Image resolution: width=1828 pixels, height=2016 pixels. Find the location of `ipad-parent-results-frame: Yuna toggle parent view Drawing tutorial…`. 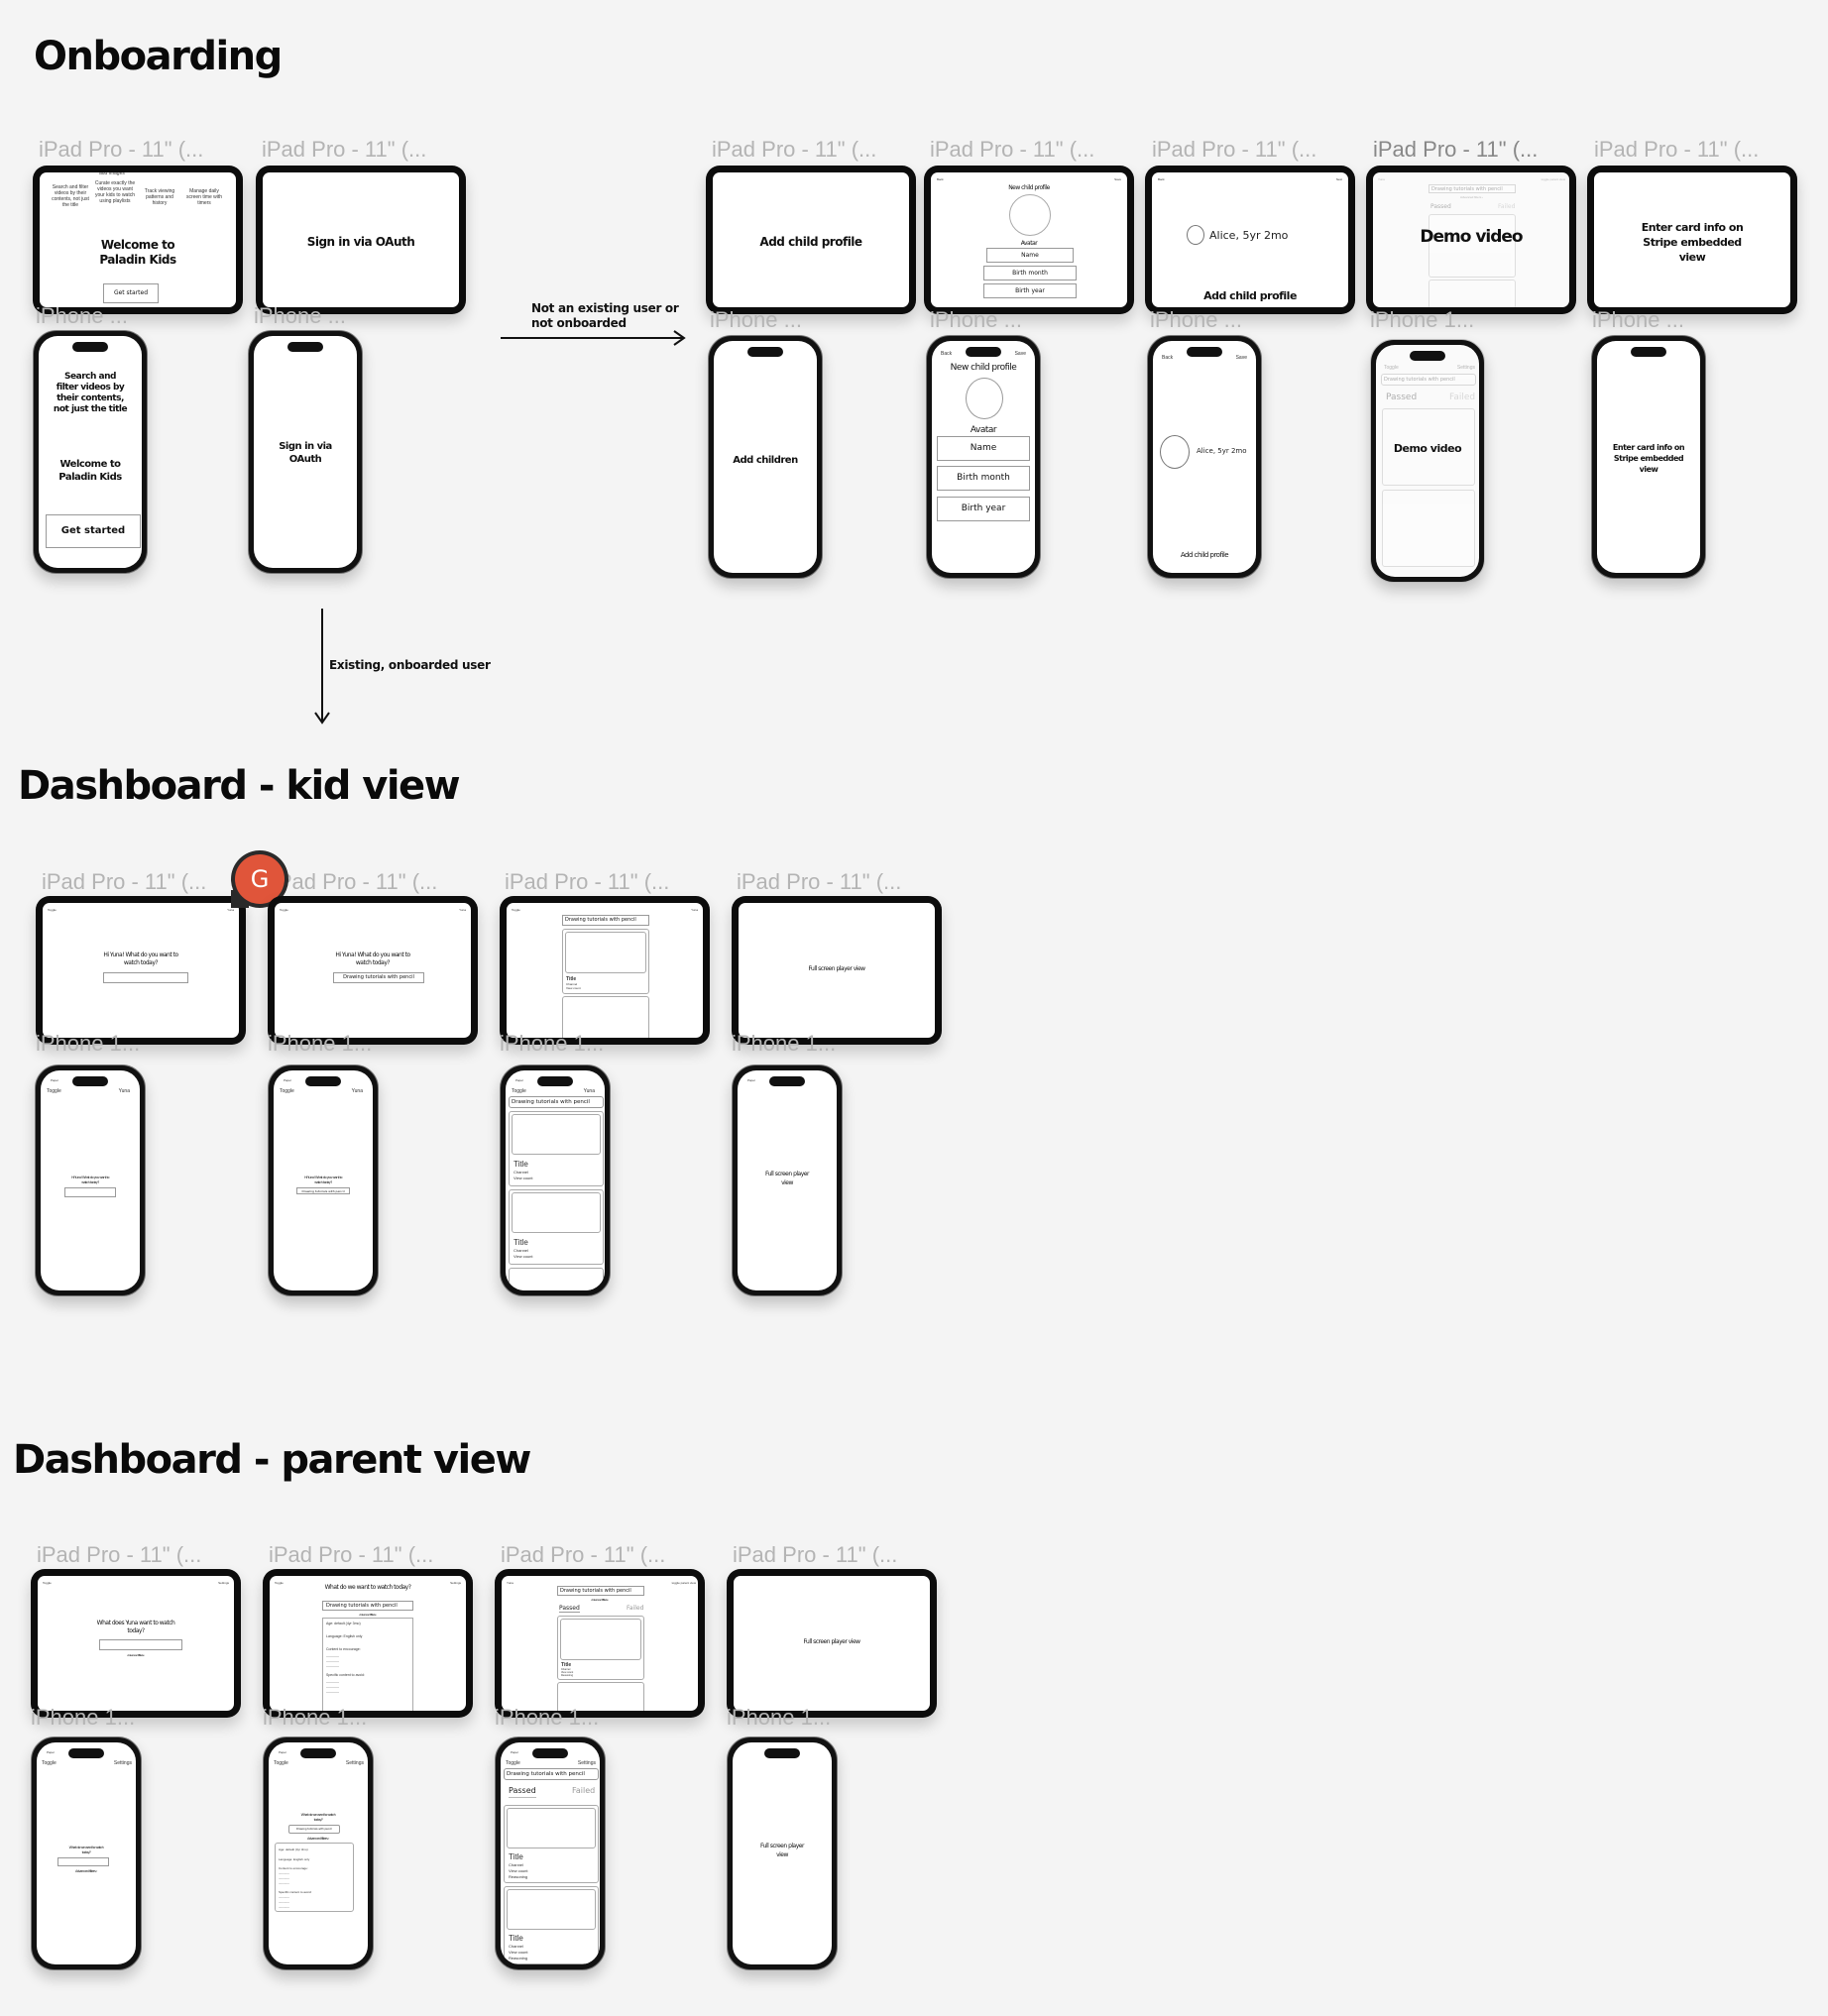

ipad-parent-results-frame: Yuna toggle parent view Drawing tutorial… is located at coordinates (600, 1643).